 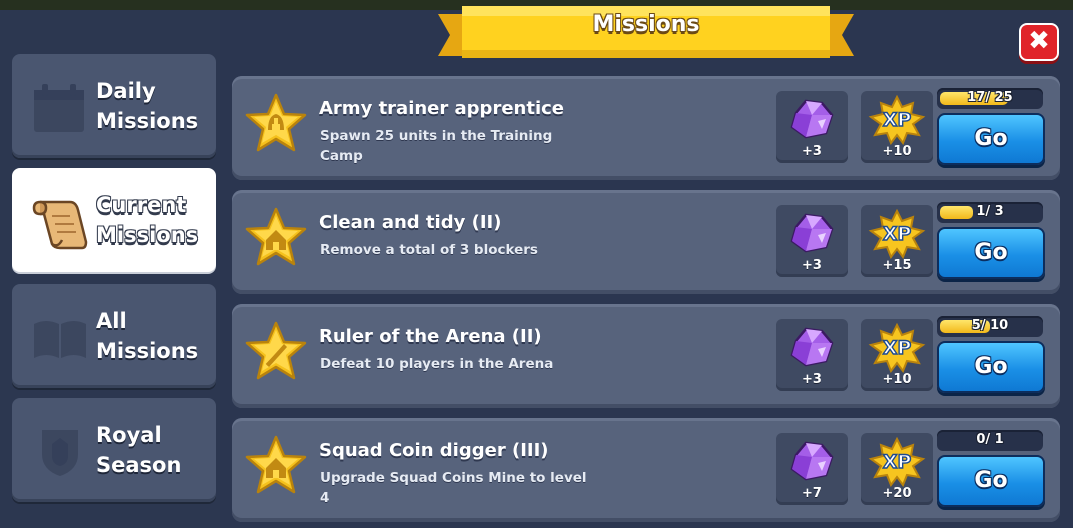 I want to click on helmet-star-icon, so click(x=276, y=122).